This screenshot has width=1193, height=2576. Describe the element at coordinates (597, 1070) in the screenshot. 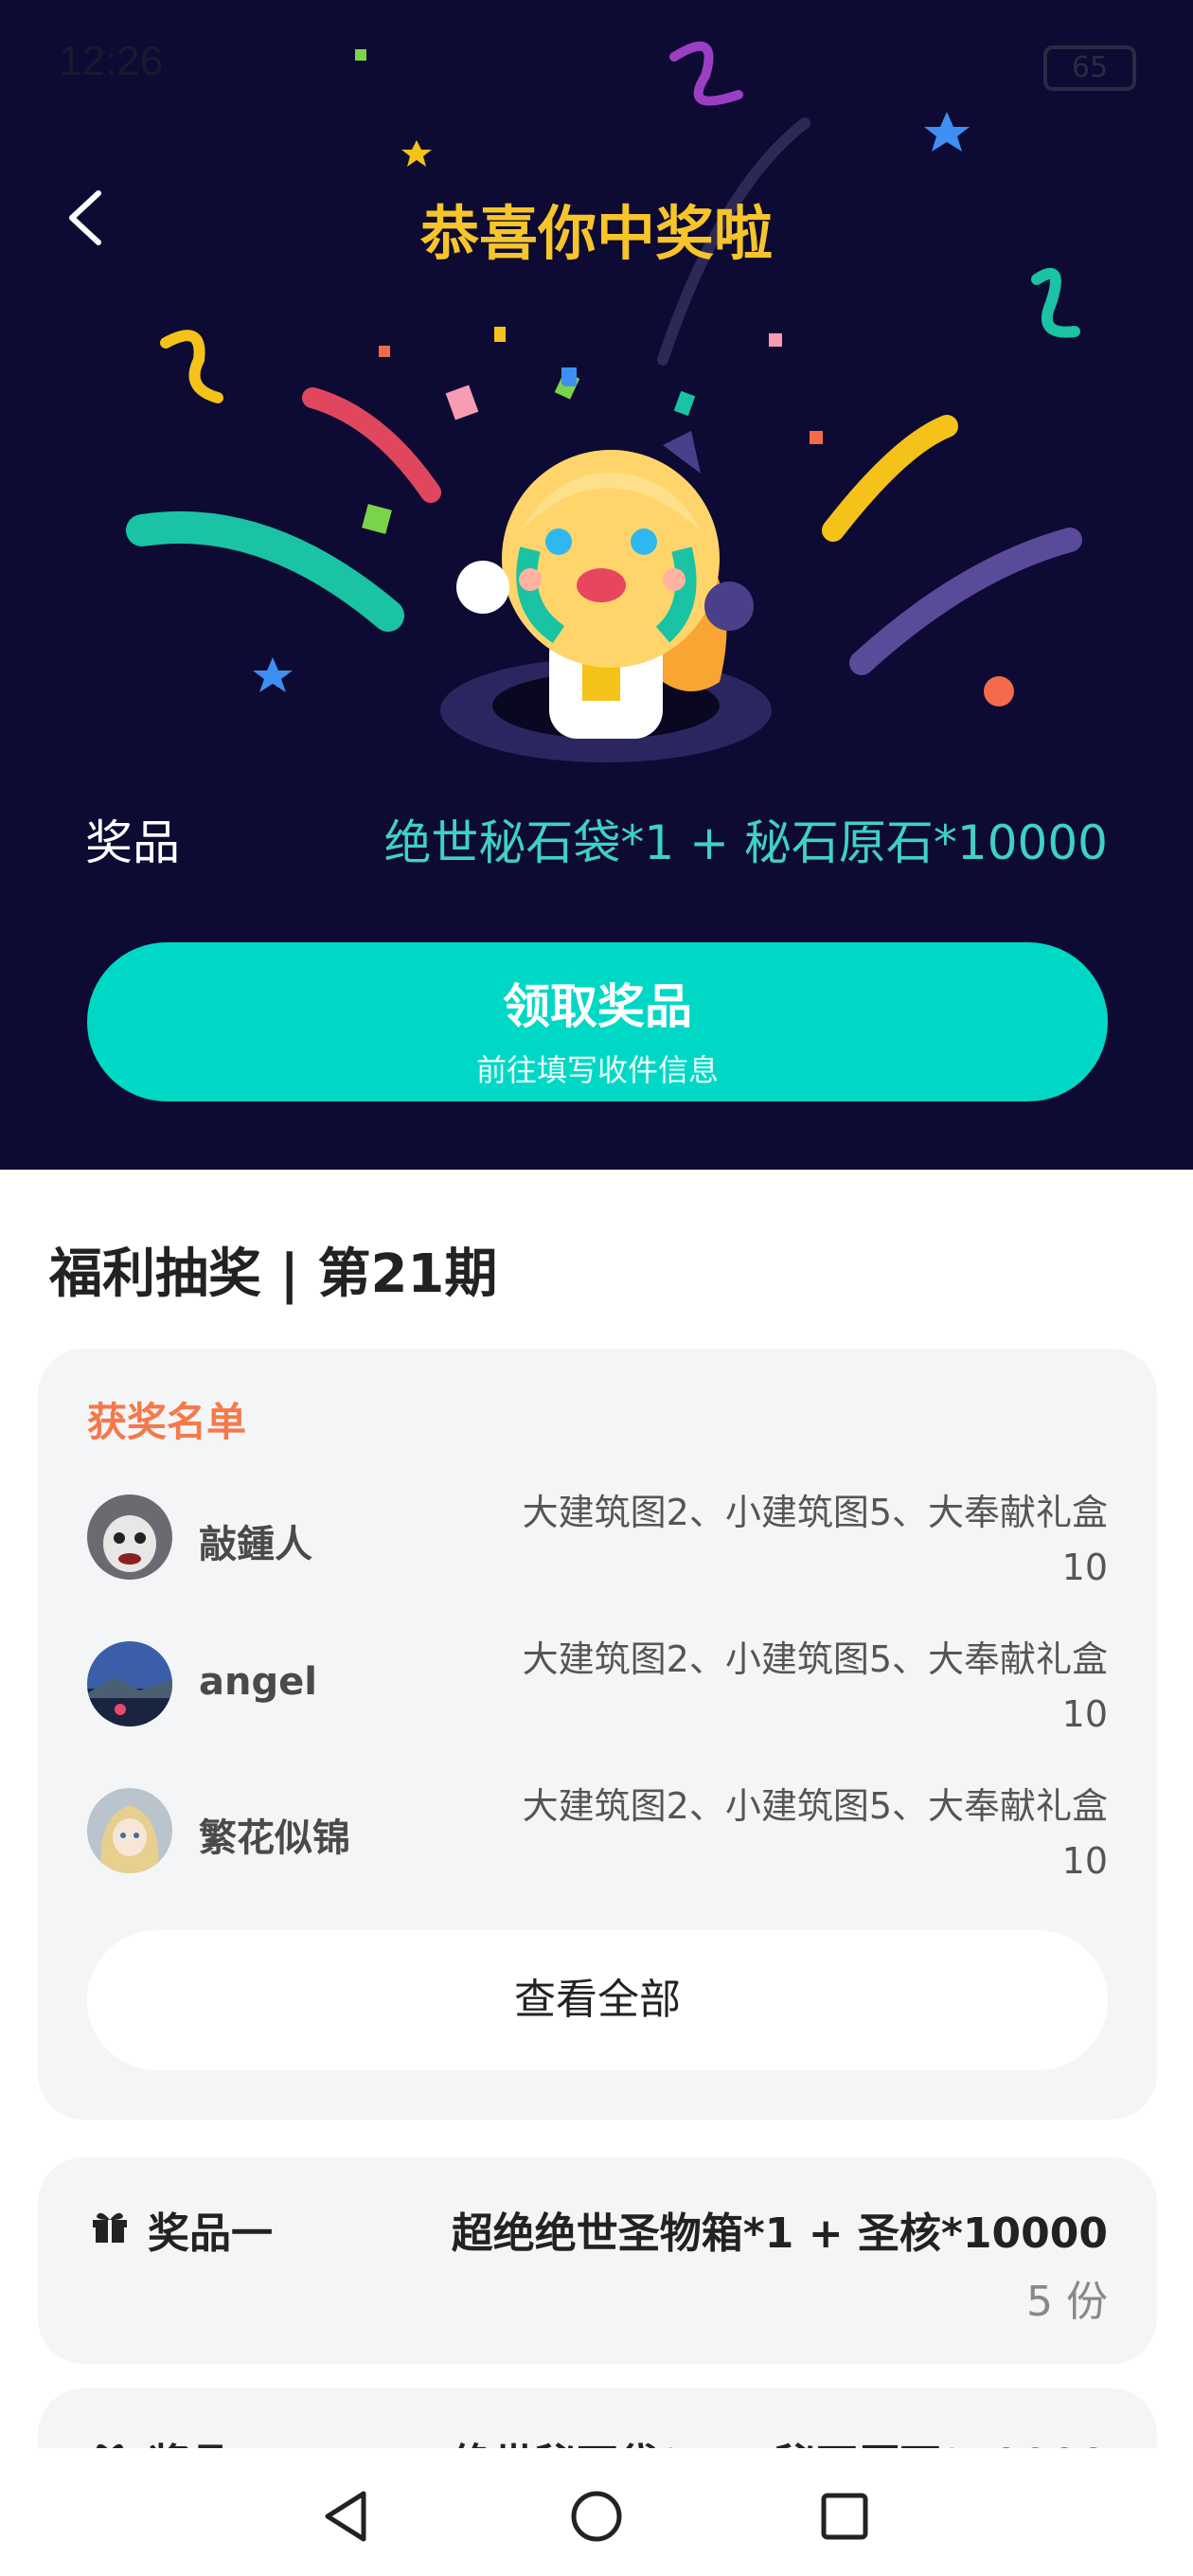

I see `claim-button-sublabel: 前往填写收件信息` at that location.